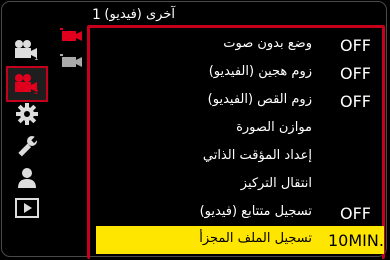 The image size is (390, 260). I want to click on menu-item-silent-mode: وضع بدون صوت OFF, so click(240, 45).